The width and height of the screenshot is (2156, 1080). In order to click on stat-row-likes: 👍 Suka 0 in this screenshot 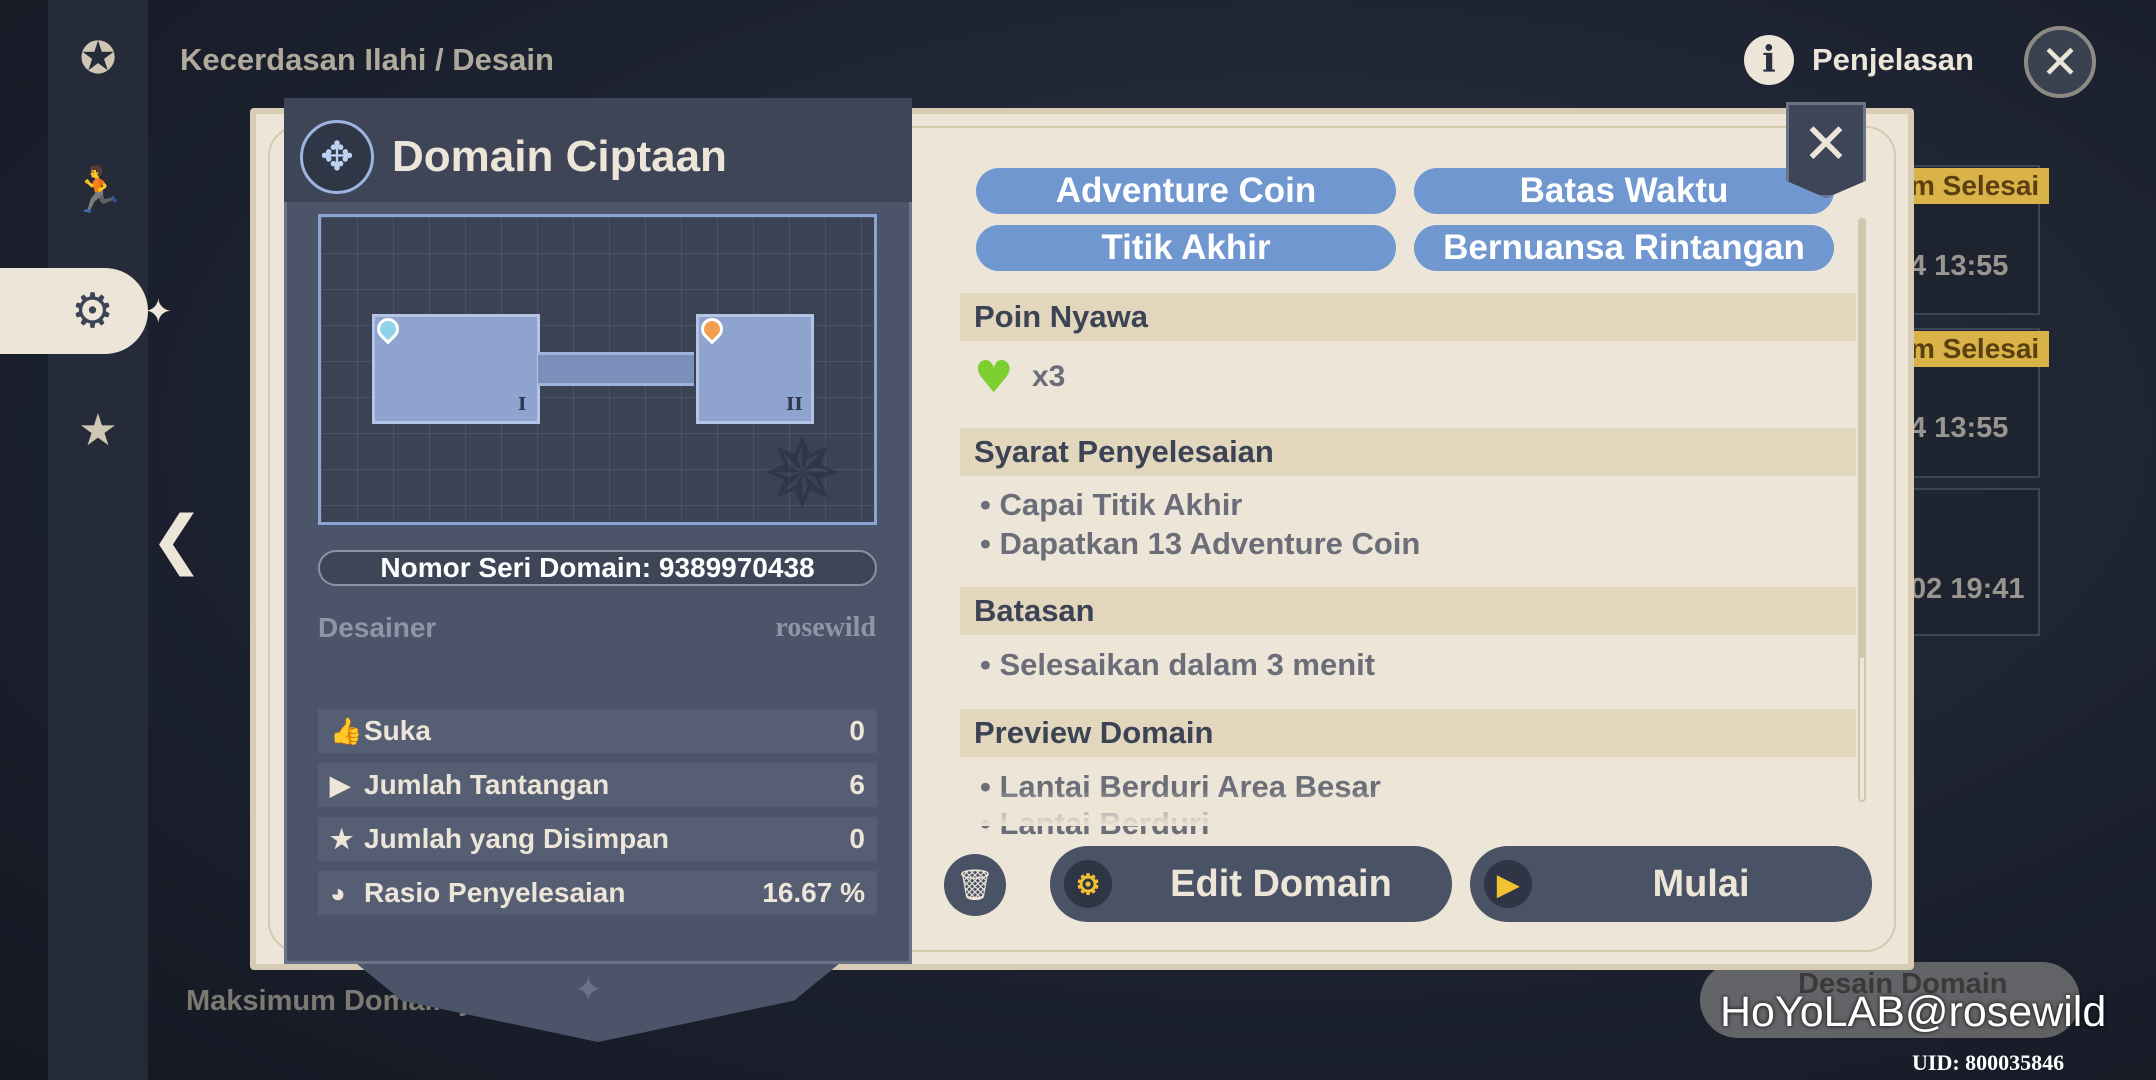, I will do `click(597, 731)`.